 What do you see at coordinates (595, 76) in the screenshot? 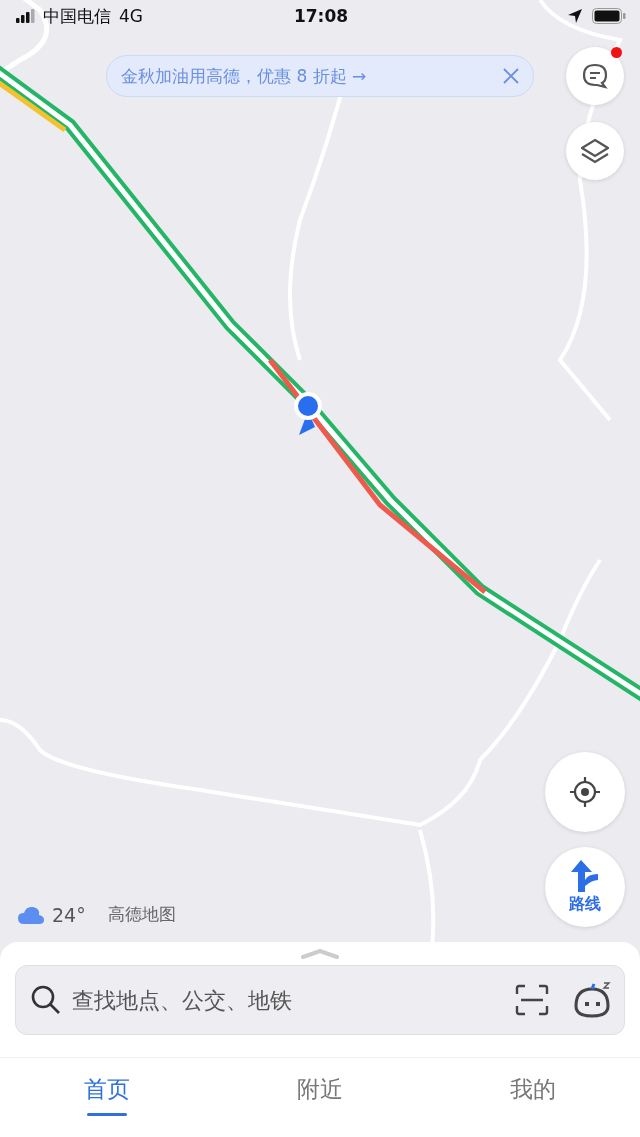
I see `chat-bubble-icon` at bounding box center [595, 76].